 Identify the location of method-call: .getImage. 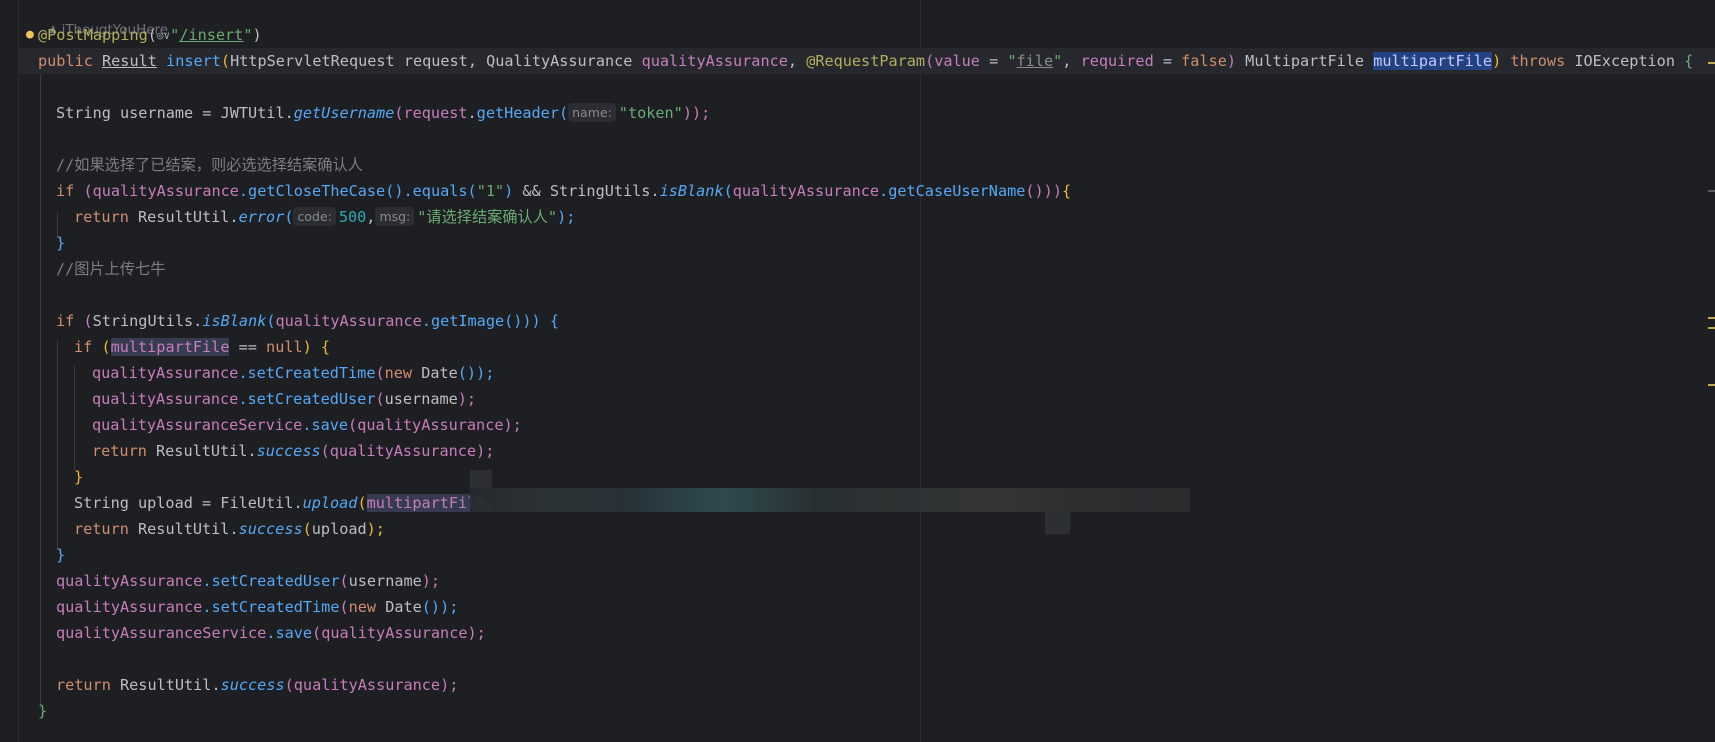
(463, 321).